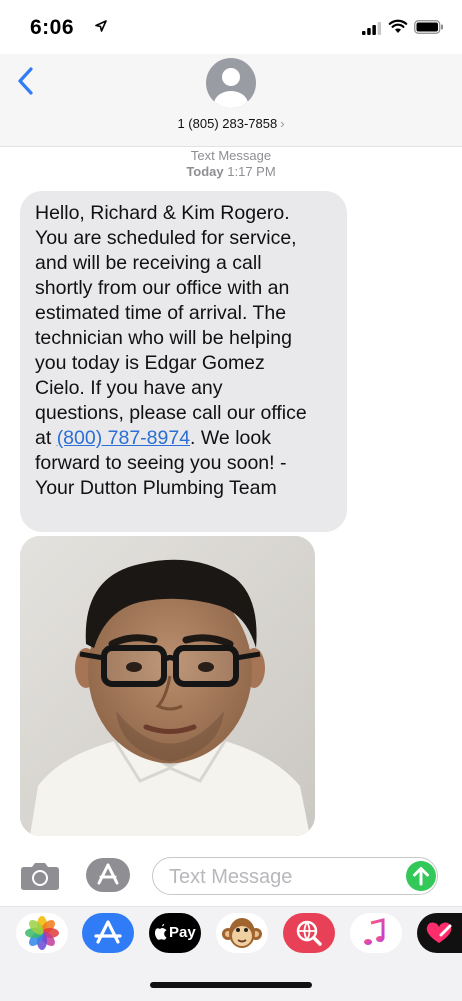 The width and height of the screenshot is (462, 1001). What do you see at coordinates (101, 26) in the screenshot?
I see `location-arrow-icon` at bounding box center [101, 26].